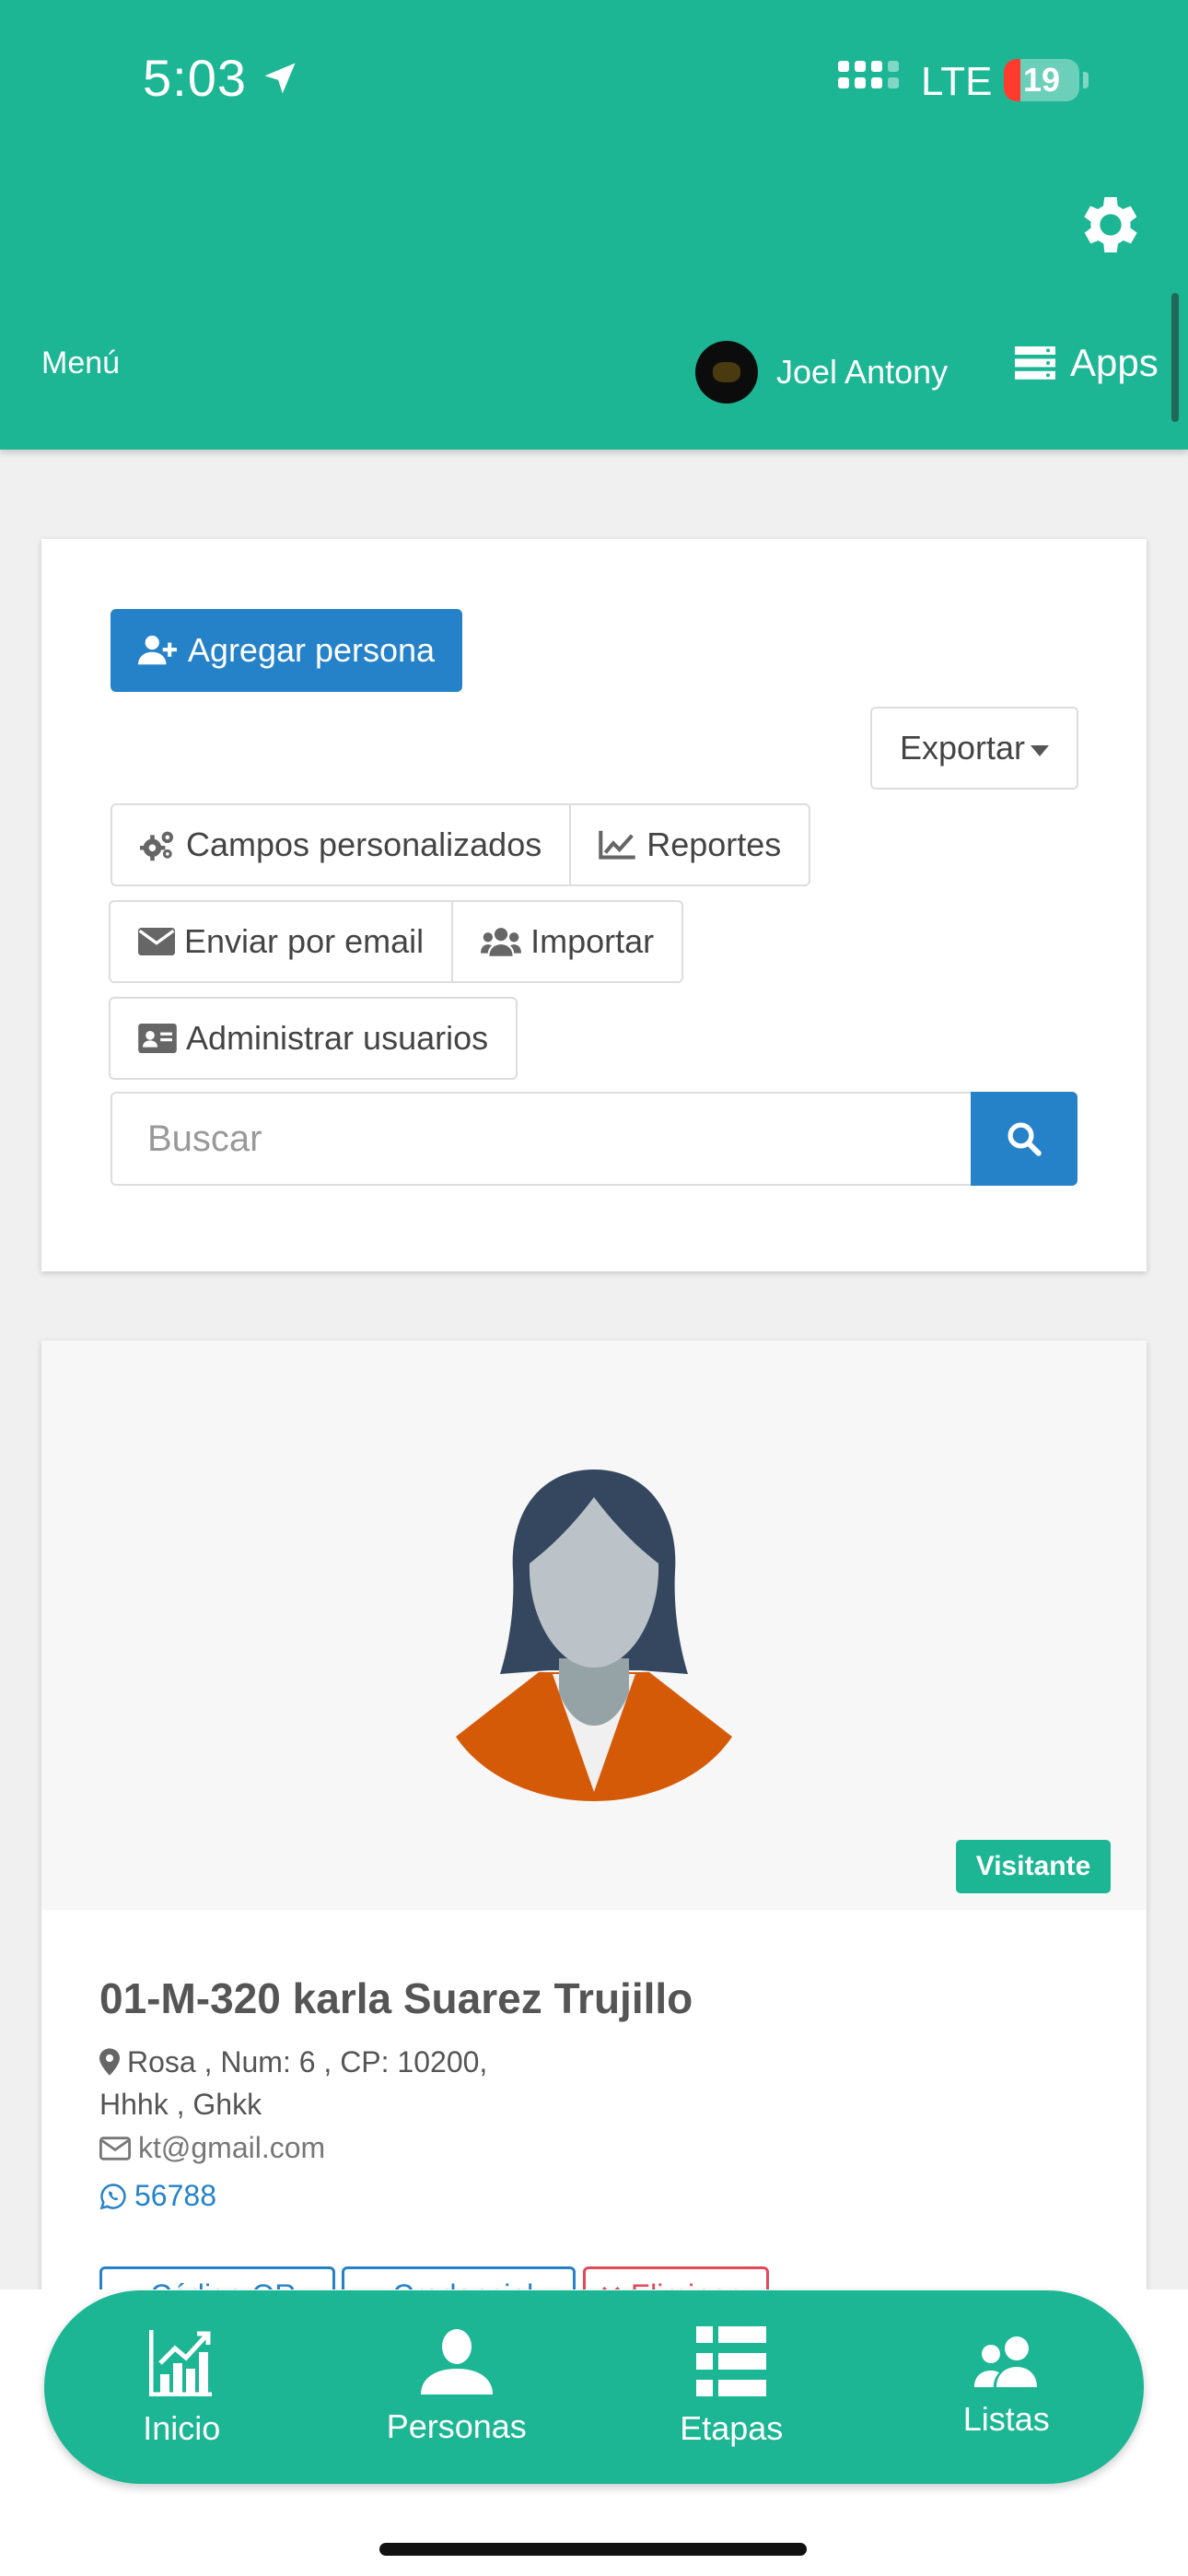  Describe the element at coordinates (307, 2061) in the screenshot. I see `address-line-1: Rosa , Num: 6 , CP: 10200,` at that location.